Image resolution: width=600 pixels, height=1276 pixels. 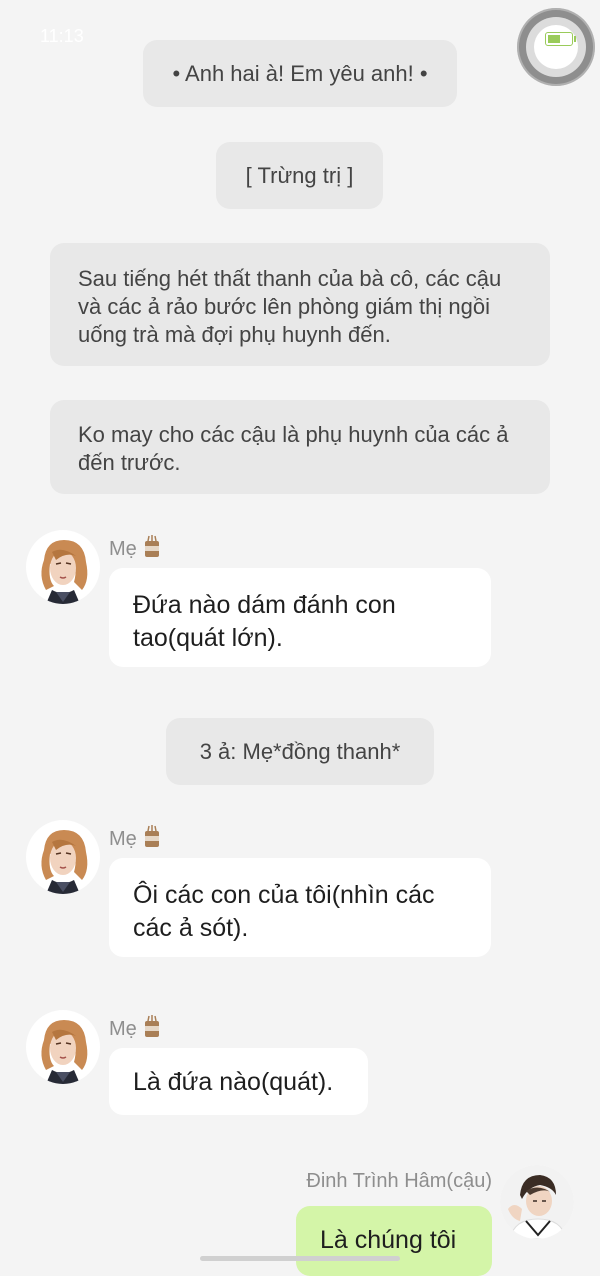 I want to click on battery-icon, so click(x=560, y=39).